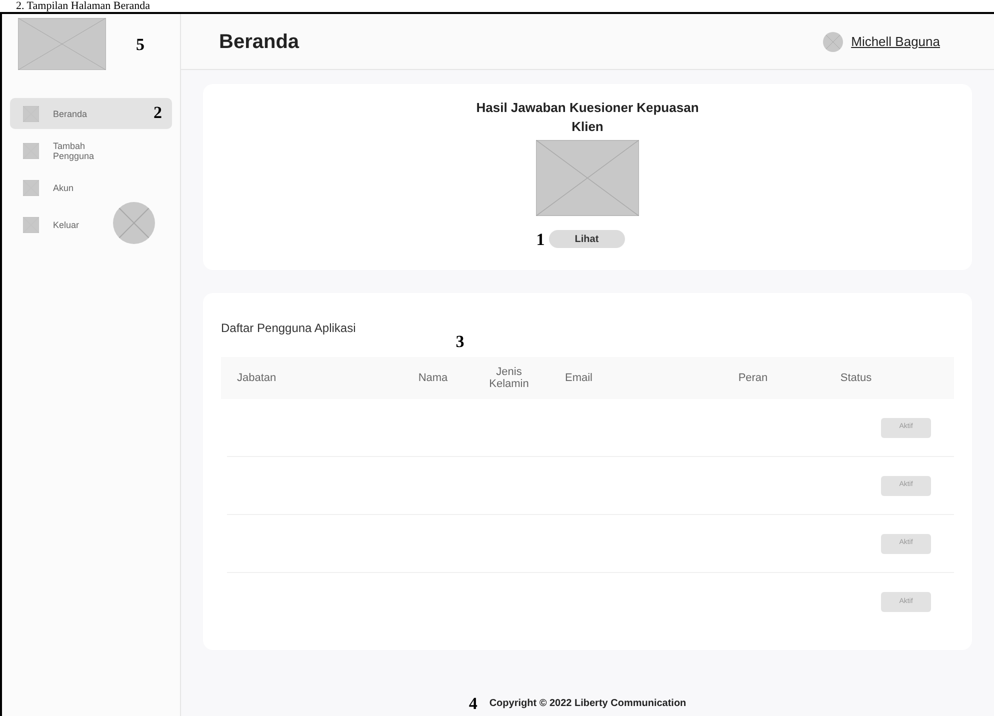 Image resolution: width=994 pixels, height=716 pixels. I want to click on avatar-placeholder, so click(833, 42).